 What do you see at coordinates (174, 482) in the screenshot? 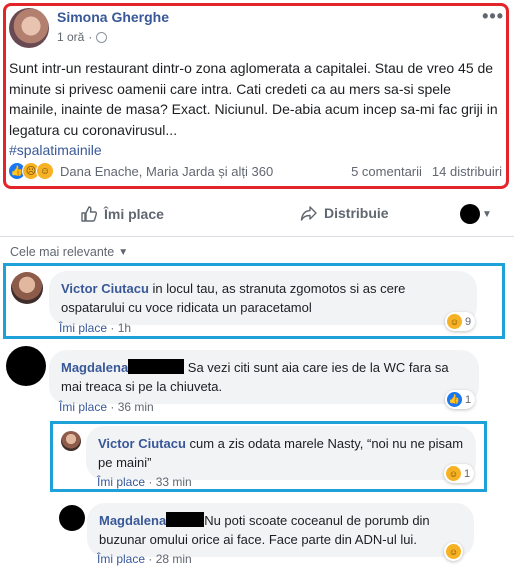
I see `comment-time: 33 min` at bounding box center [174, 482].